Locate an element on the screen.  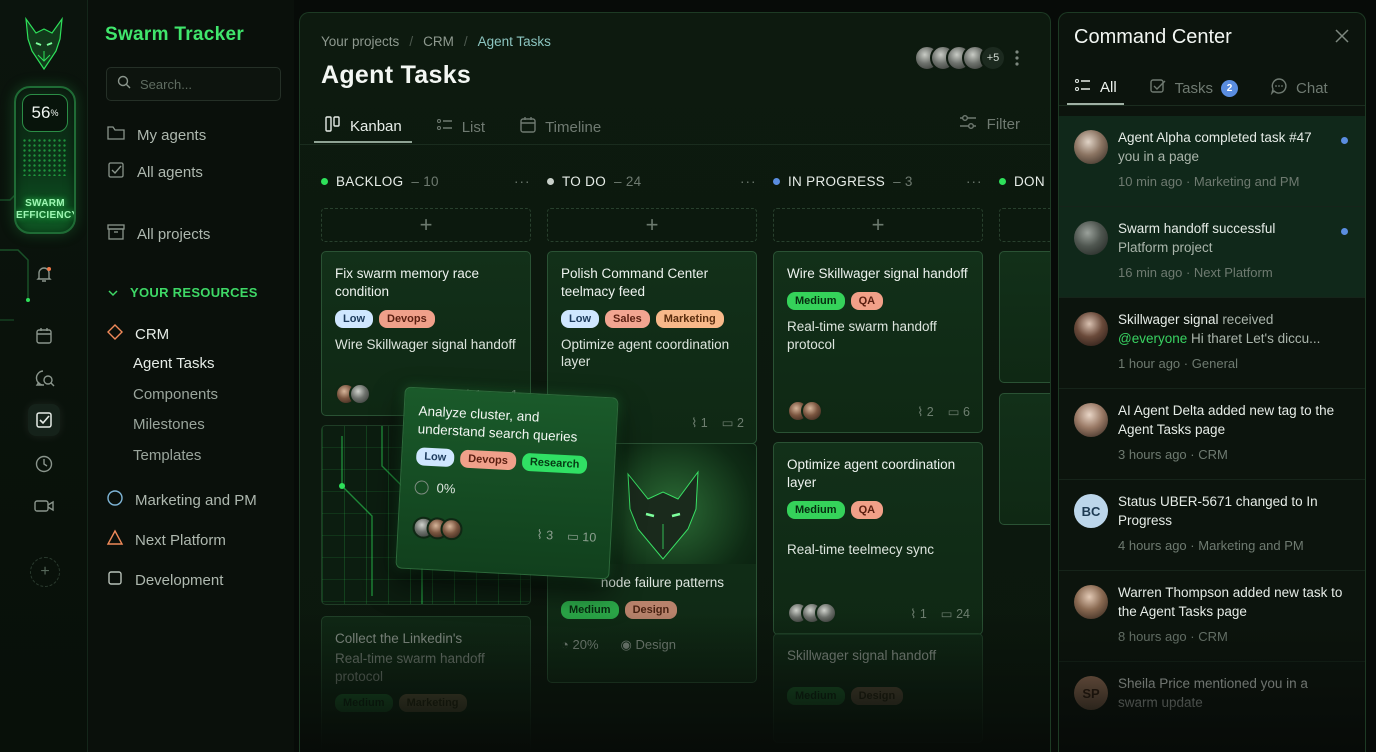
task-card: Skillwager signal handoff Medium Design is located at coordinates (878, 688).